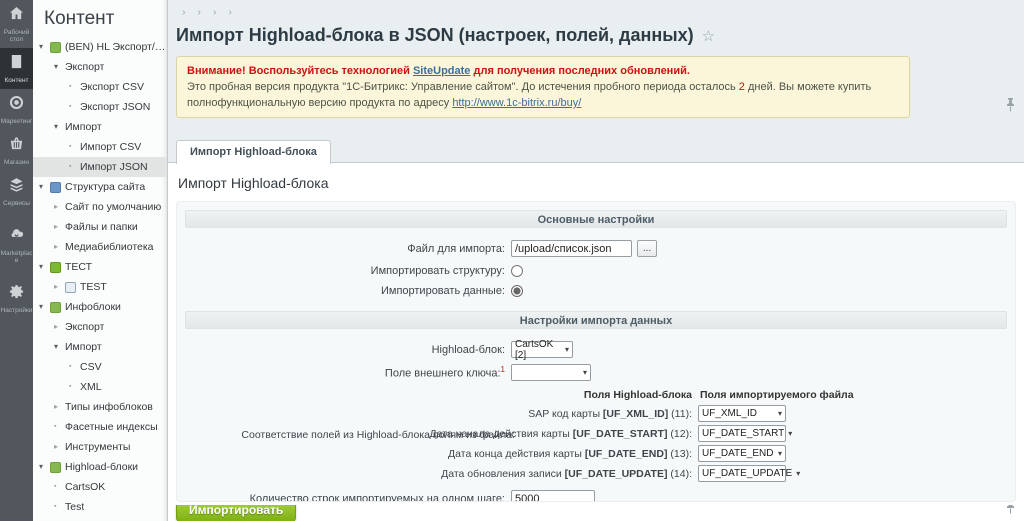 The width and height of the screenshot is (1024, 521). Describe the element at coordinates (85, 487) in the screenshot. I see `sidebar-item-label: CartsOK` at that location.